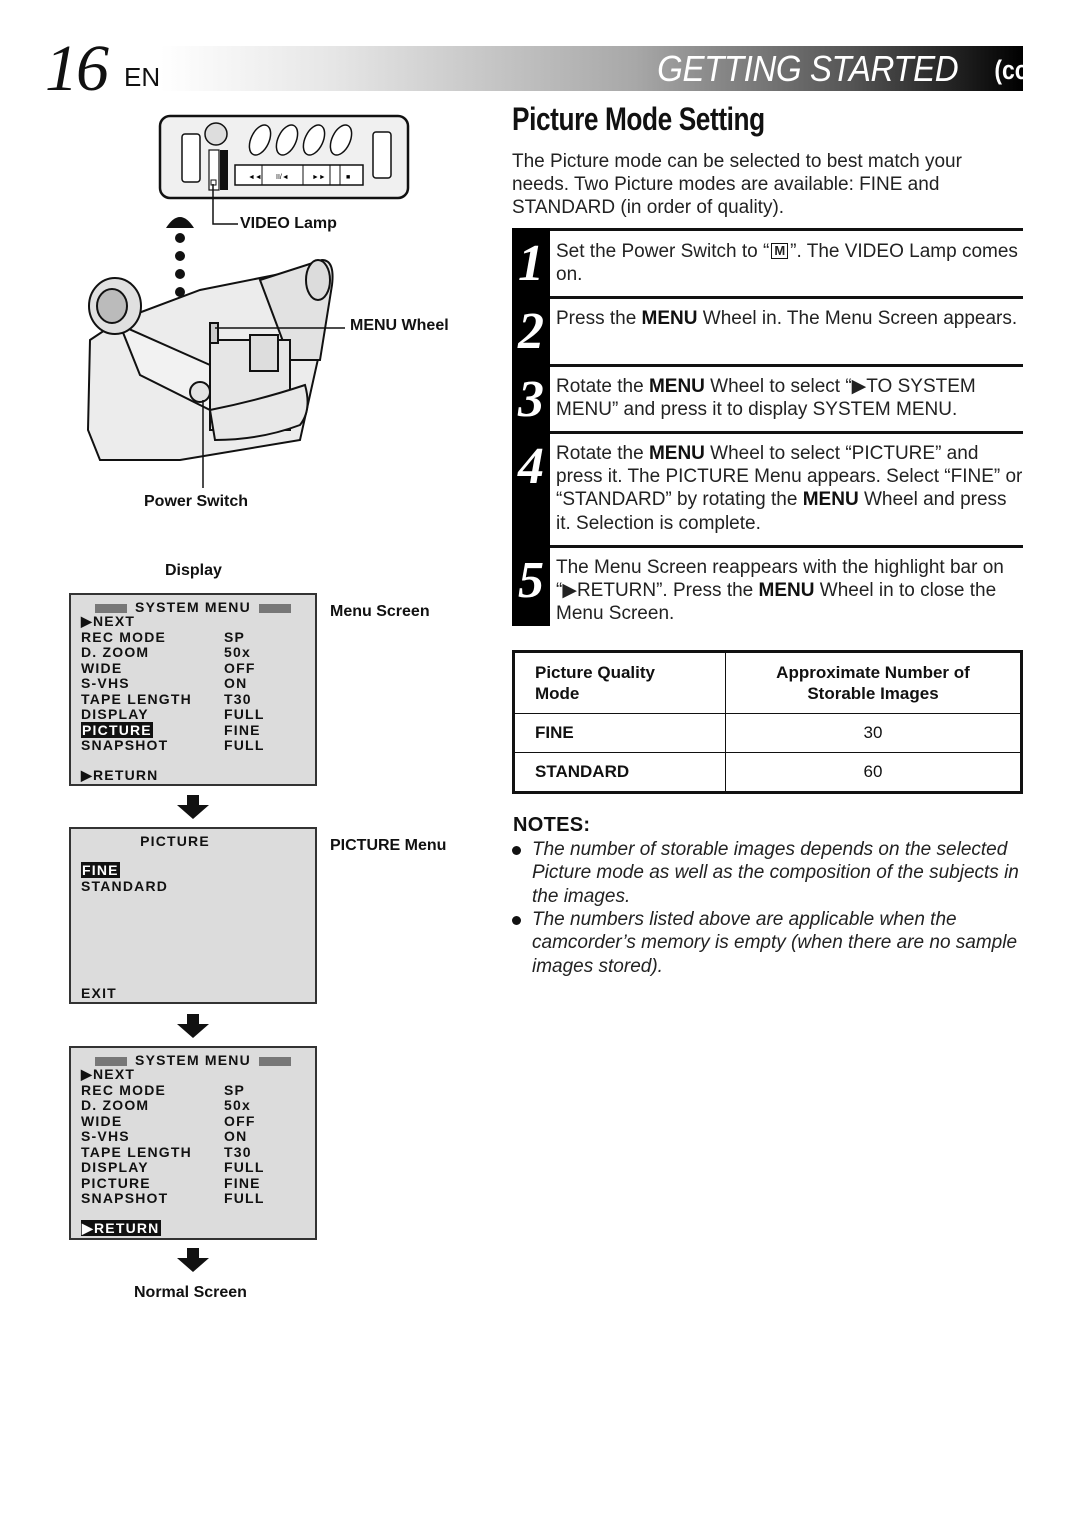  Describe the element at coordinates (531, 580) in the screenshot. I see `step-number: 5` at that location.